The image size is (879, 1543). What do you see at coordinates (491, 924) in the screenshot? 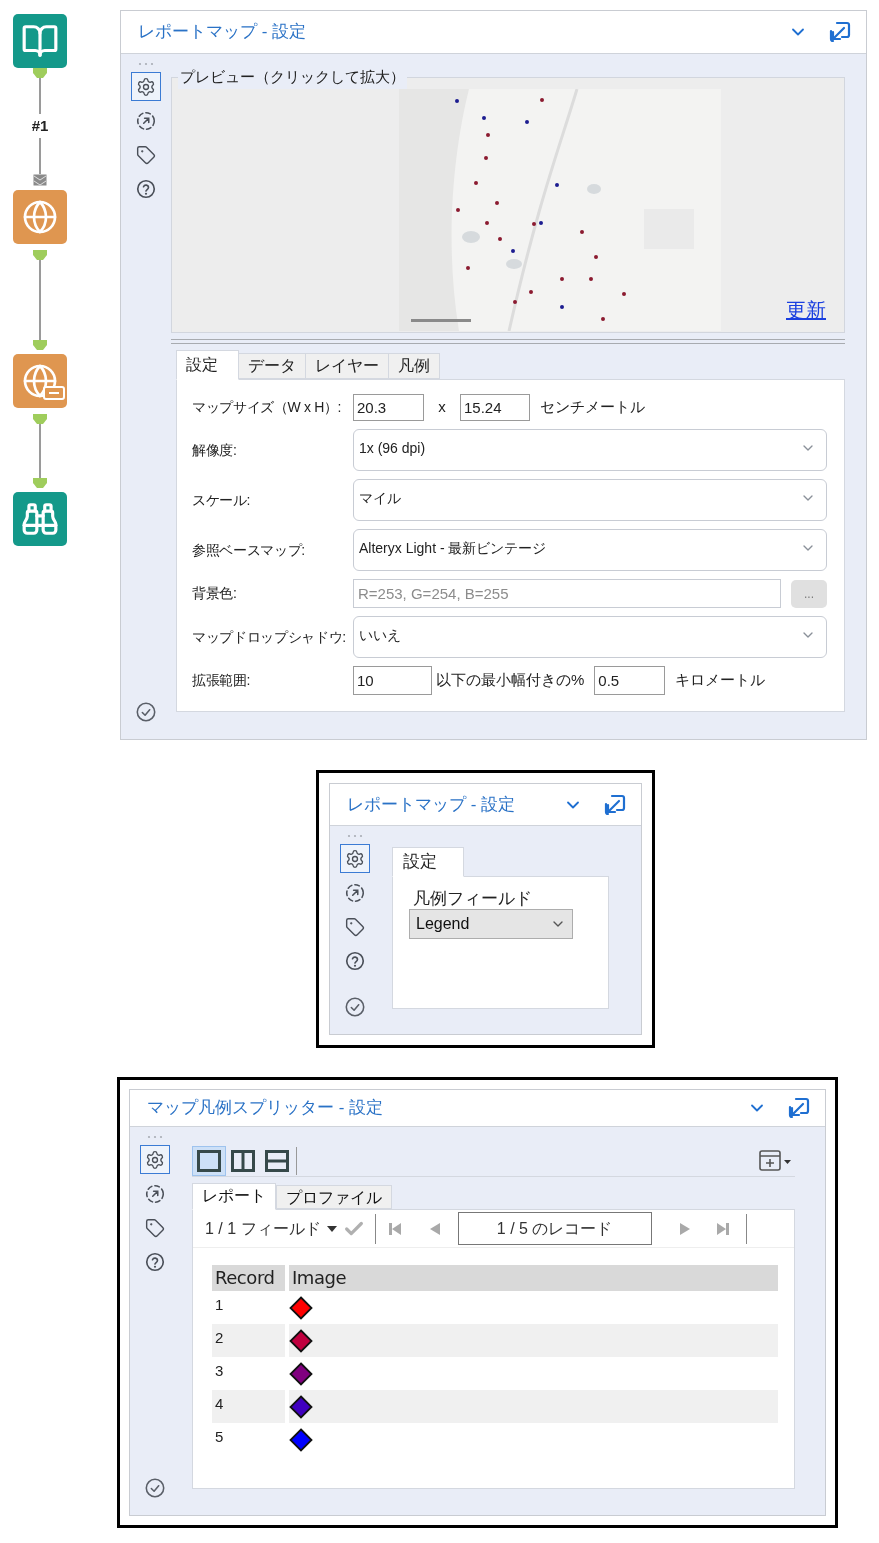
I see `dropdown: Legend` at bounding box center [491, 924].